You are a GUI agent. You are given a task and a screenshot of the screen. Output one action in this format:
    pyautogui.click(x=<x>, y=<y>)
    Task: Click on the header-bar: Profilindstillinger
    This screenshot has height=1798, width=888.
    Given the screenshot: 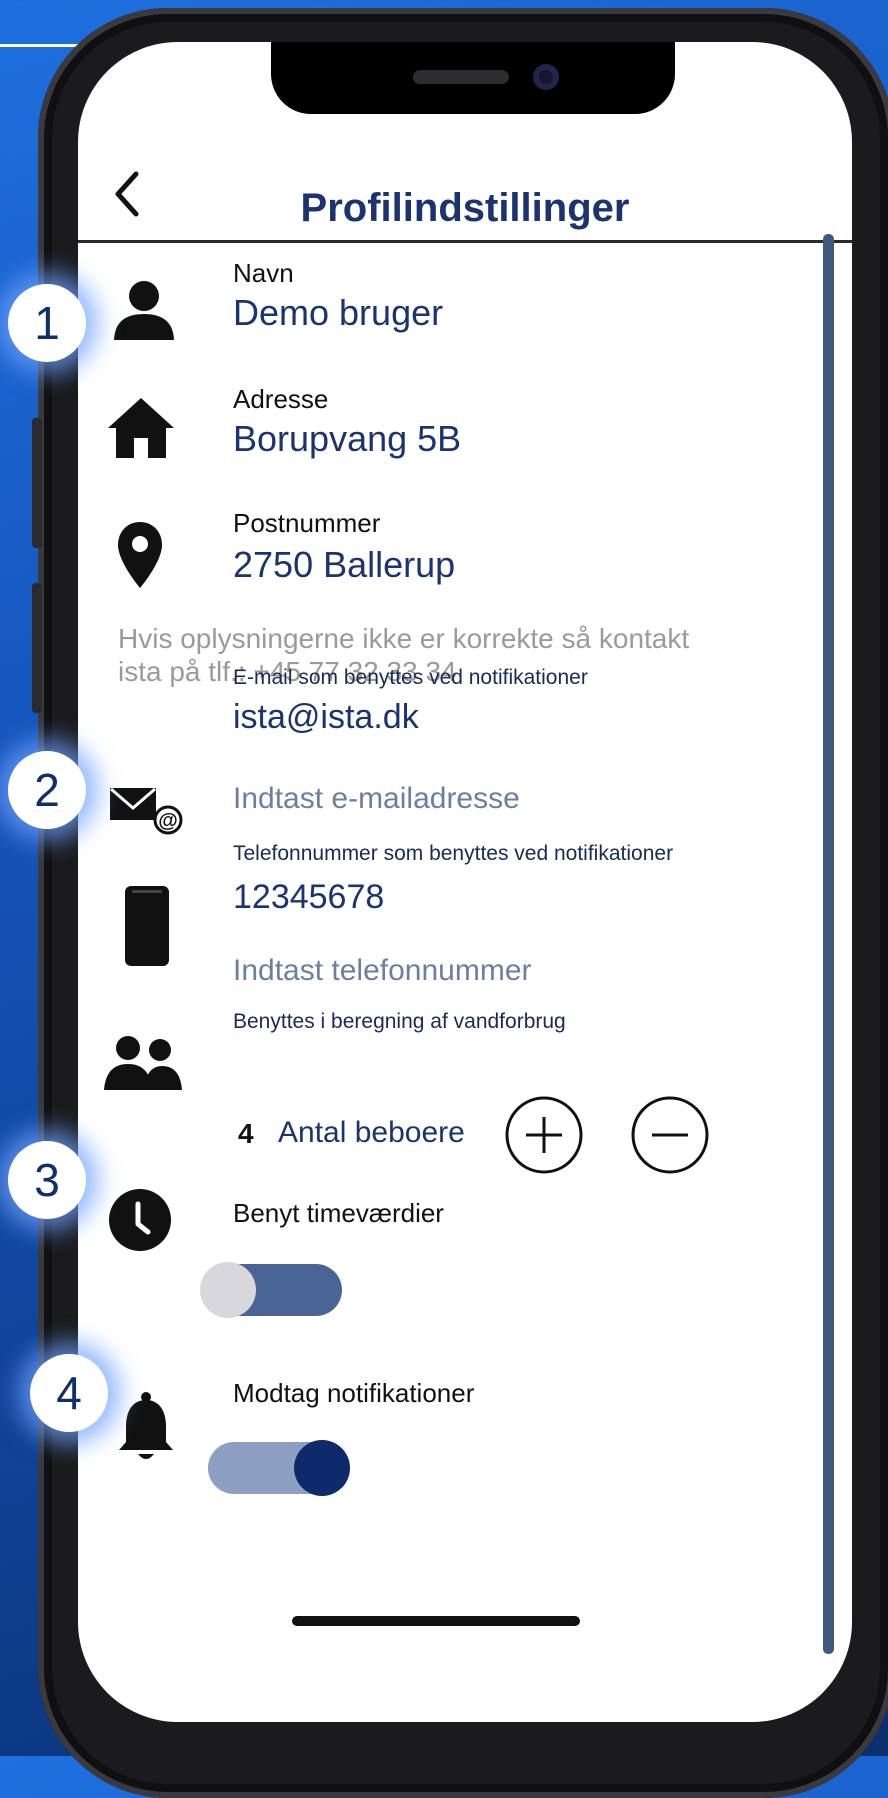 What is the action you would take?
    pyautogui.click(x=465, y=187)
    